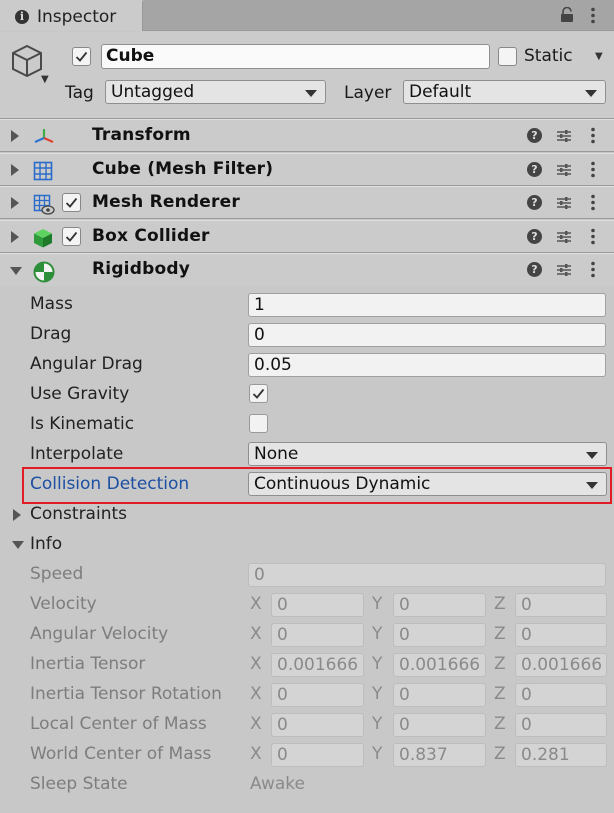 The height and width of the screenshot is (813, 614). I want to click on drag-input: 0, so click(427, 335).